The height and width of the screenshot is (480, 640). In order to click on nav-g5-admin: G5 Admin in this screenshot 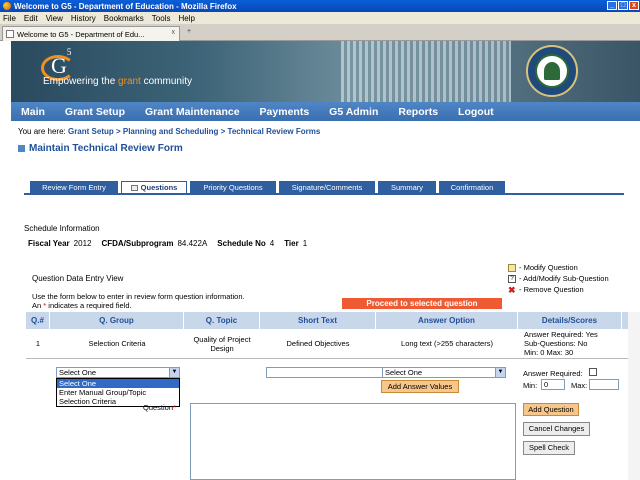, I will do `click(353, 112)`.